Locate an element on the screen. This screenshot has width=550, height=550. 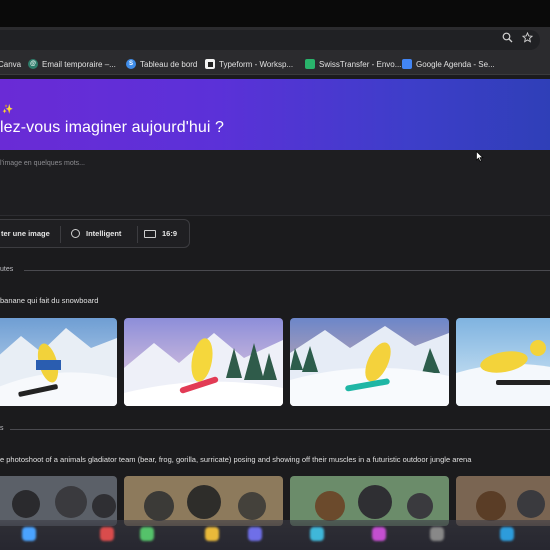
email-icon: @ is located at coordinates (33, 64).